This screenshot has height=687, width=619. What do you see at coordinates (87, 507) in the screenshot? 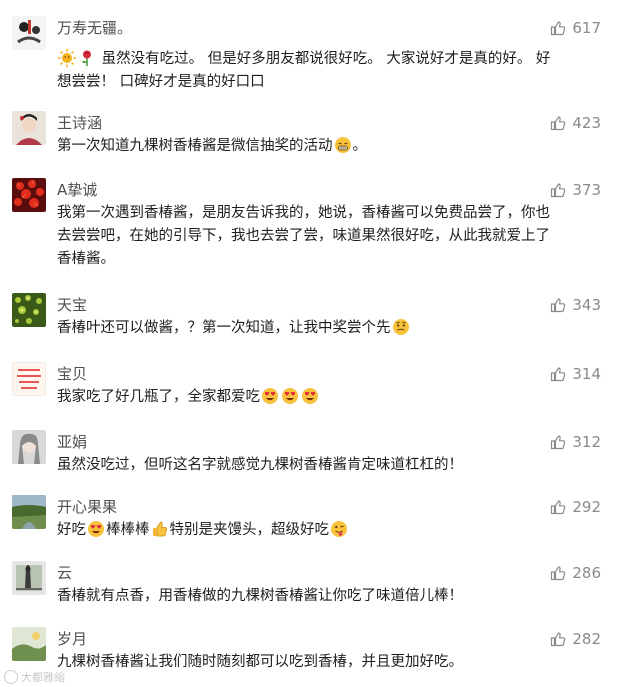
I see `username: 开心果果` at bounding box center [87, 507].